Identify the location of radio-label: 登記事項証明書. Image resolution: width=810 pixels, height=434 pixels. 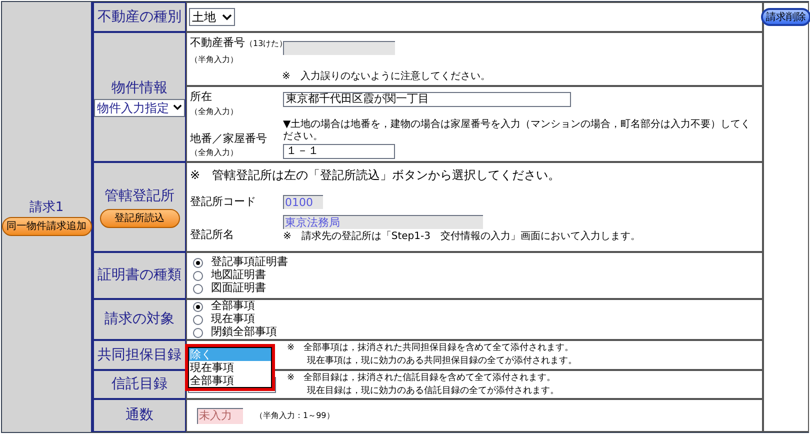
(249, 261).